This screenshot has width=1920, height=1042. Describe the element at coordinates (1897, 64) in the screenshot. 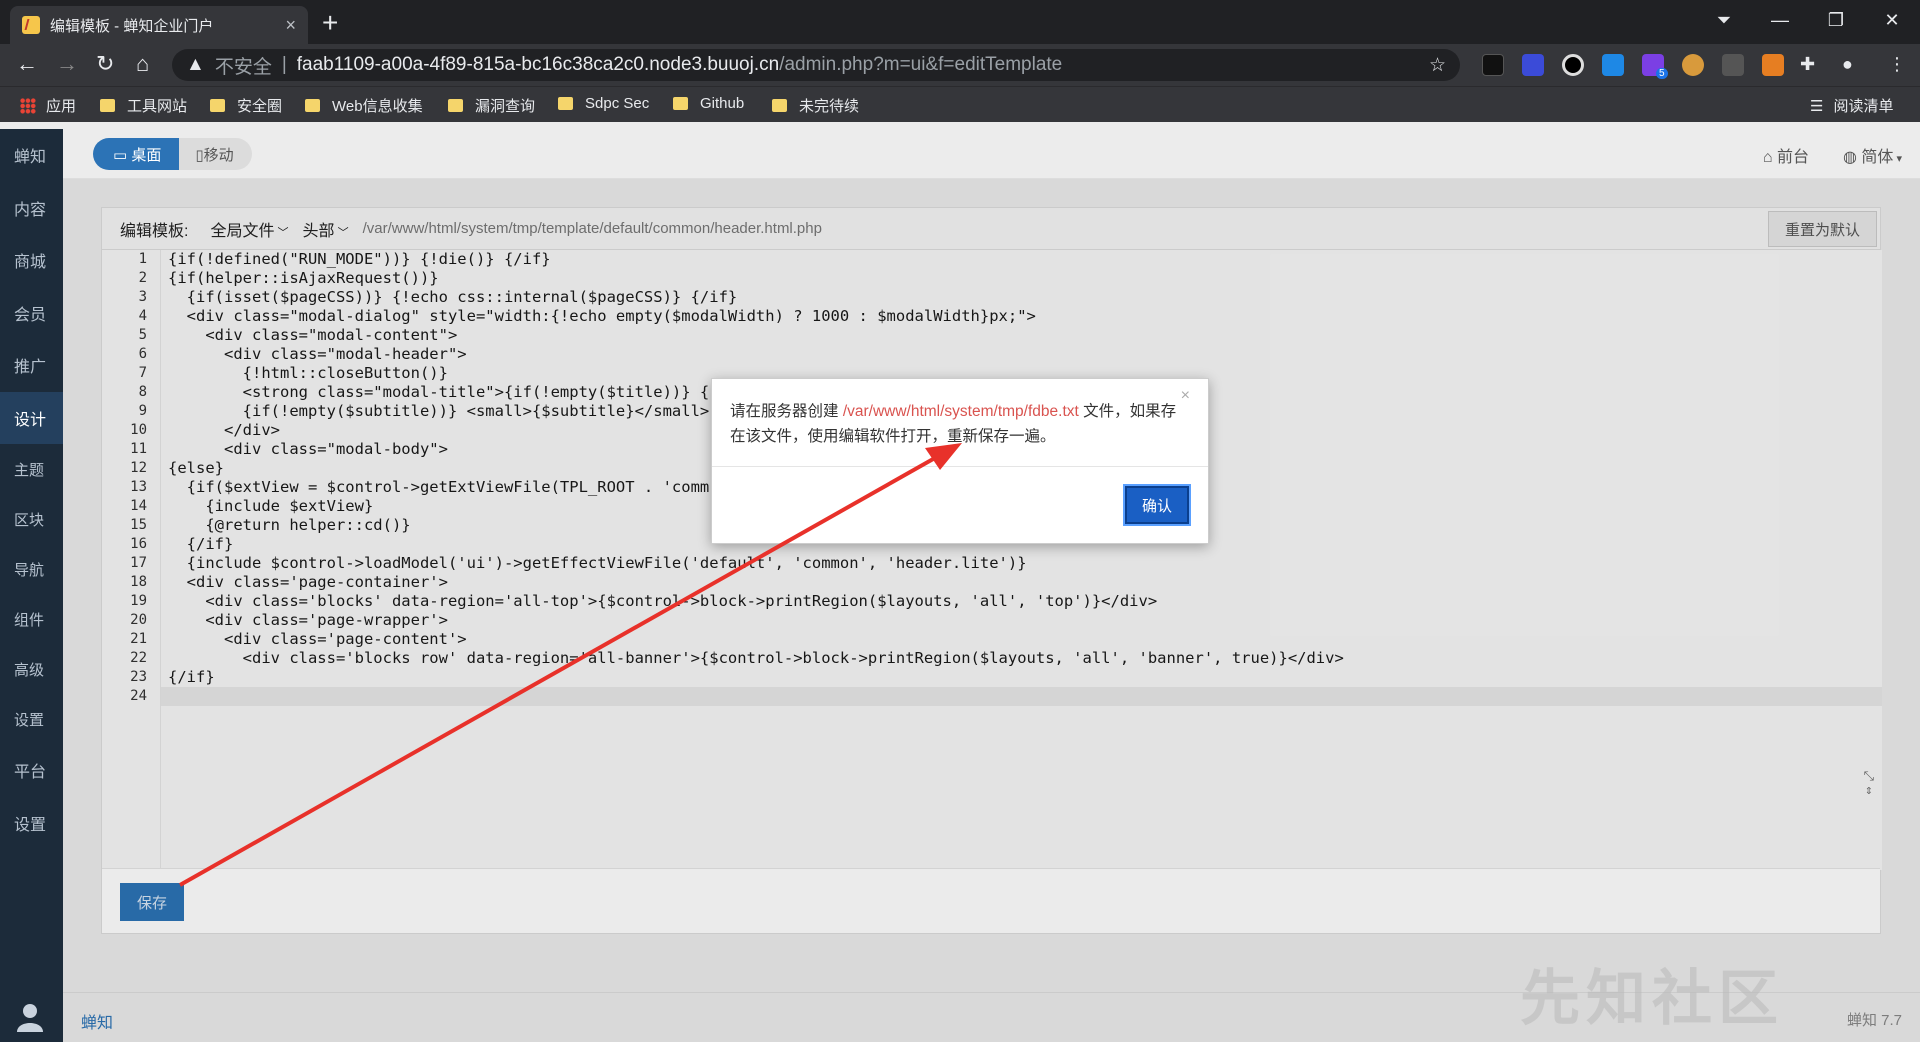

I see `menu-icon: ⋮` at that location.